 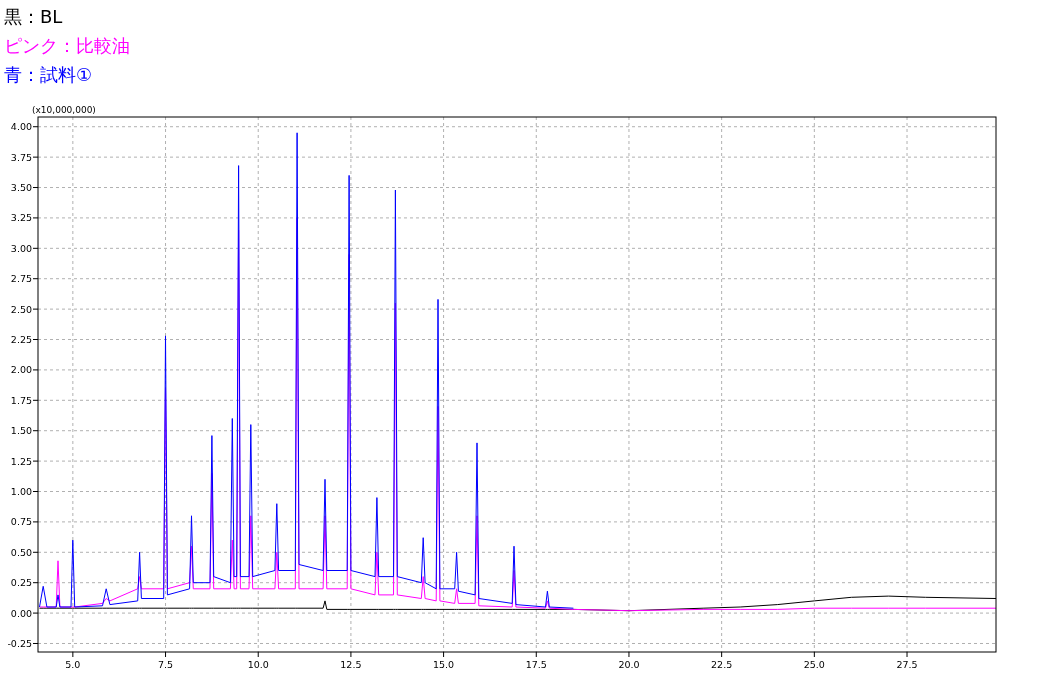 What do you see at coordinates (444, 664) in the screenshot?
I see `x-tick-label: 15.0` at bounding box center [444, 664].